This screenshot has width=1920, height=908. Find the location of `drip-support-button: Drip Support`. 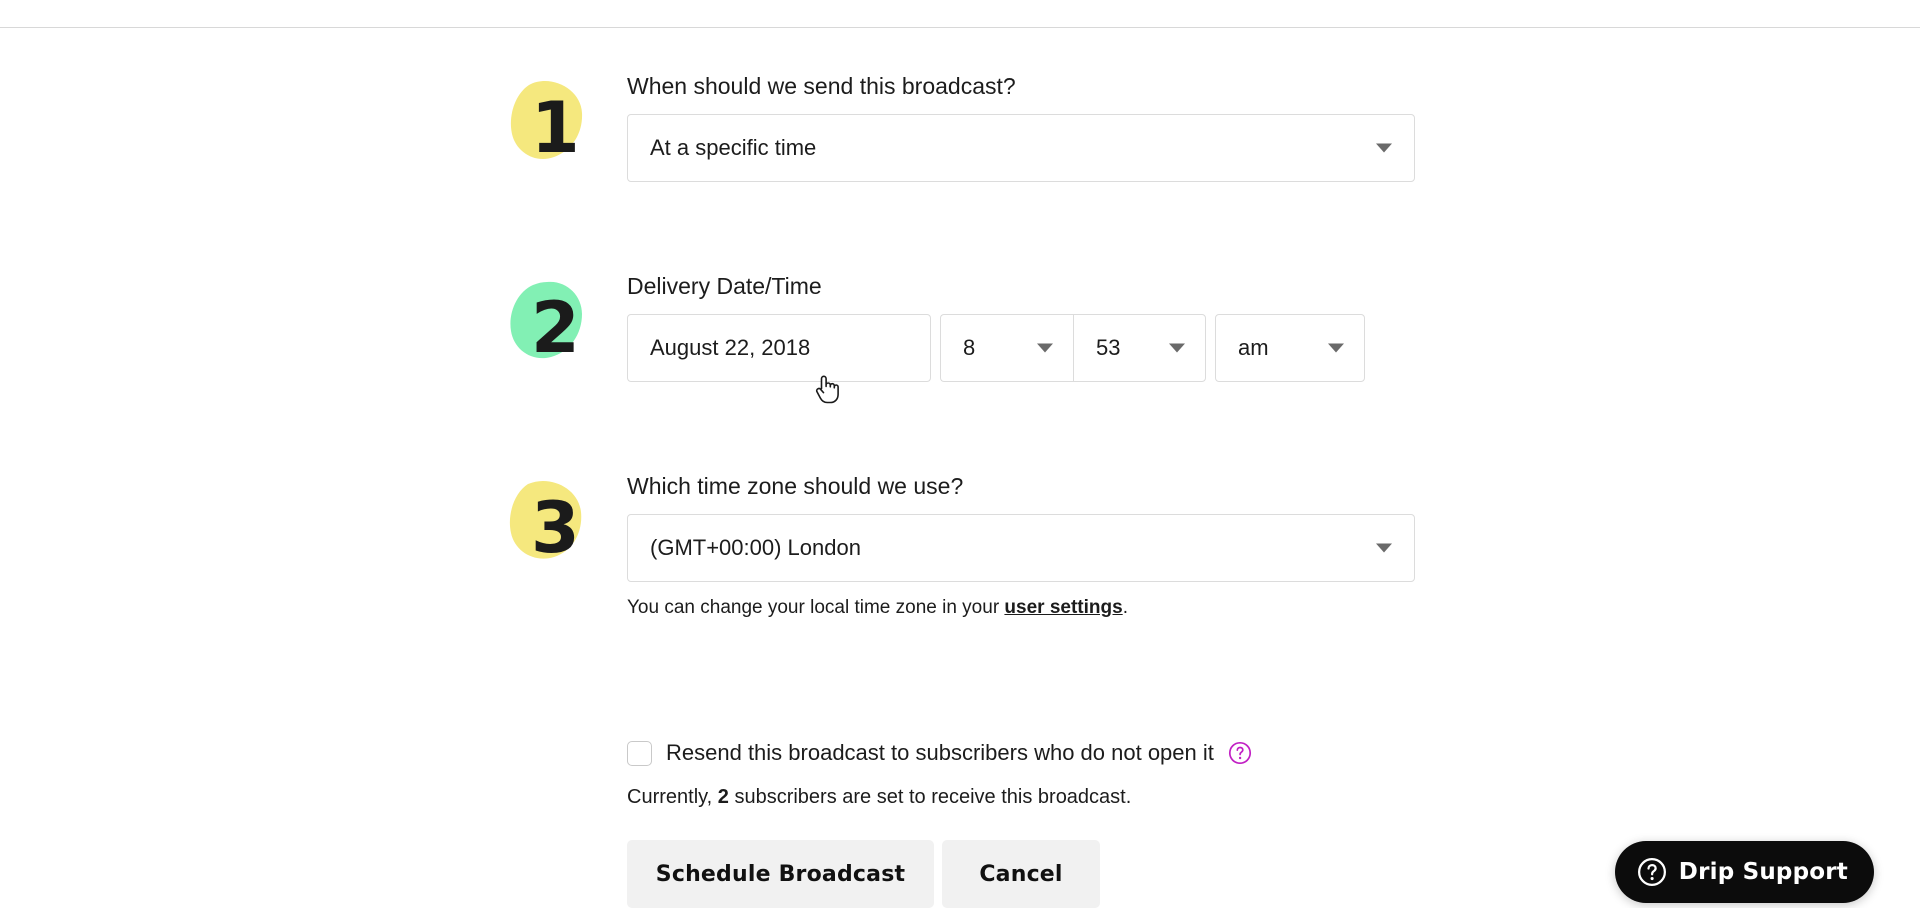

drip-support-button: Drip Support is located at coordinates (1744, 872).